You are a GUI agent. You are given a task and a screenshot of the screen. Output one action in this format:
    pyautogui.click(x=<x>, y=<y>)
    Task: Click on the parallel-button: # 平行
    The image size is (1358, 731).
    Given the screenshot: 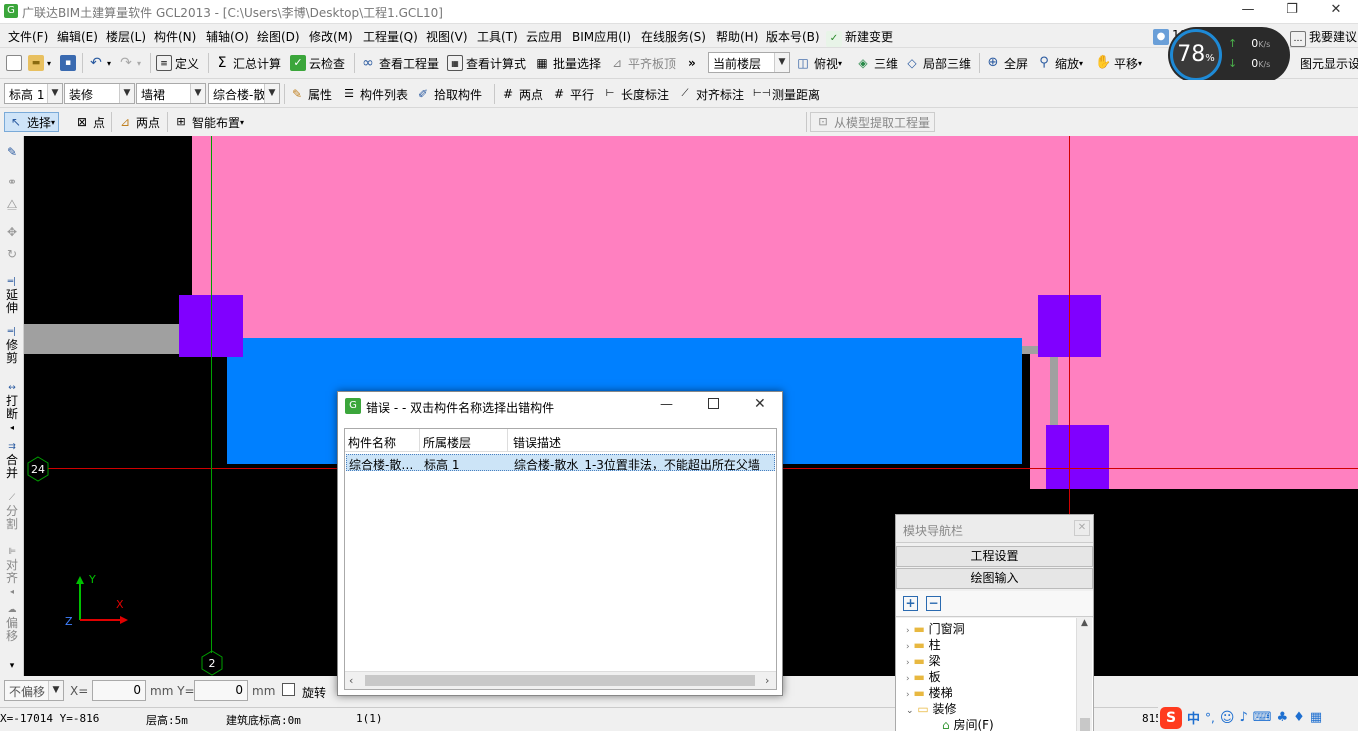 What is the action you would take?
    pyautogui.click(x=572, y=94)
    